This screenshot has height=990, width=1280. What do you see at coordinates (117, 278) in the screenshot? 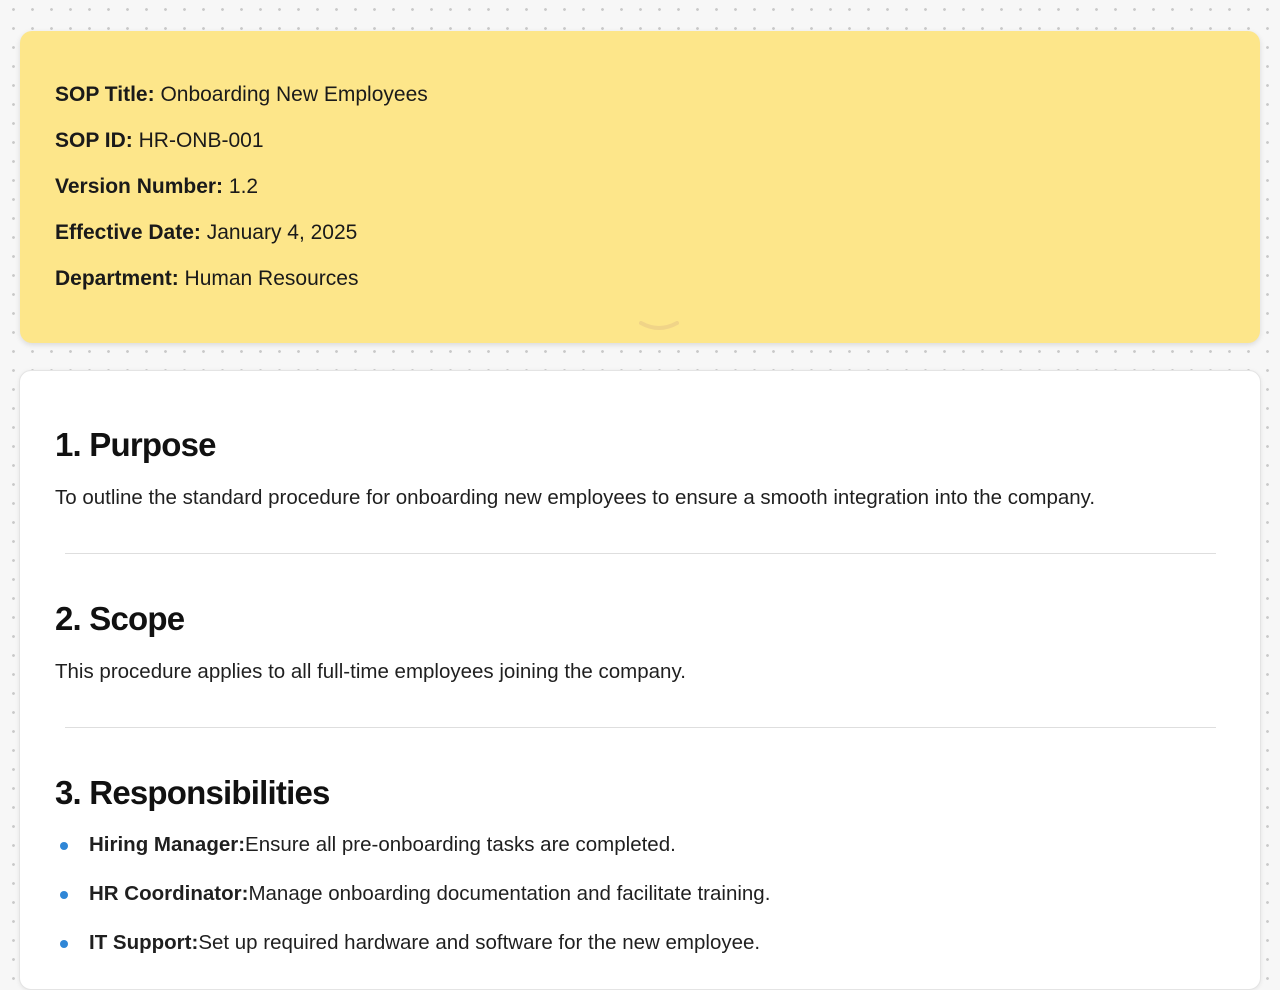
I see `department-label: Department:` at bounding box center [117, 278].